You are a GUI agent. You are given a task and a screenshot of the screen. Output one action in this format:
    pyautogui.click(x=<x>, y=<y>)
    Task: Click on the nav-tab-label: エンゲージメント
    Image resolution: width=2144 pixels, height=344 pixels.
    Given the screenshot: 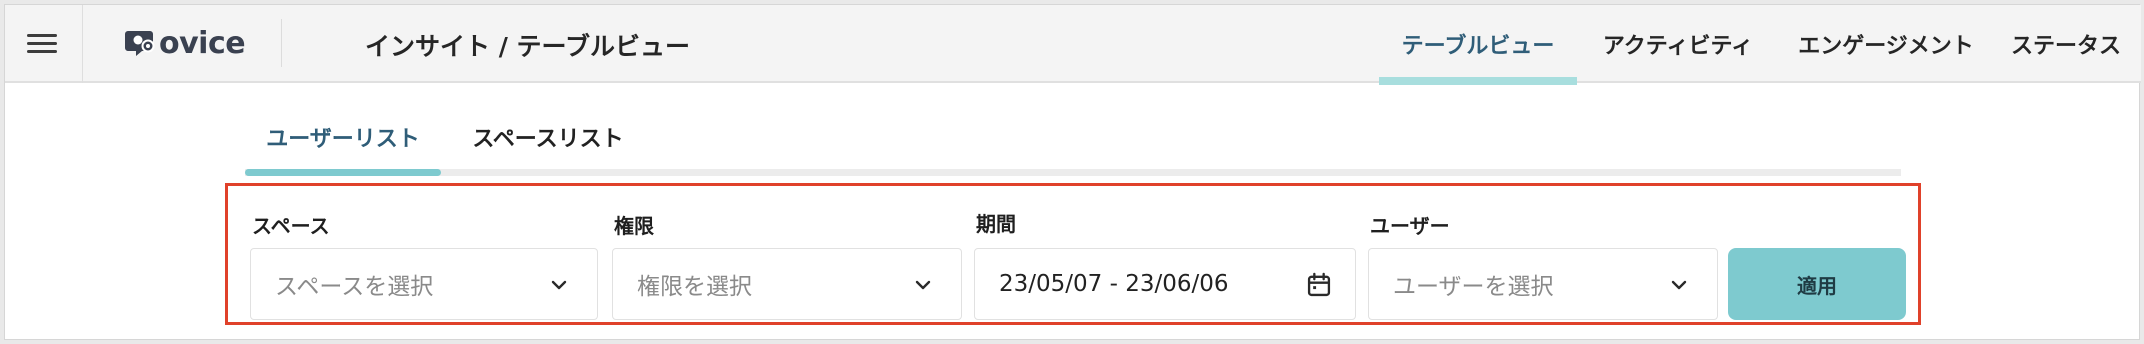 What is the action you would take?
    pyautogui.click(x=1886, y=46)
    